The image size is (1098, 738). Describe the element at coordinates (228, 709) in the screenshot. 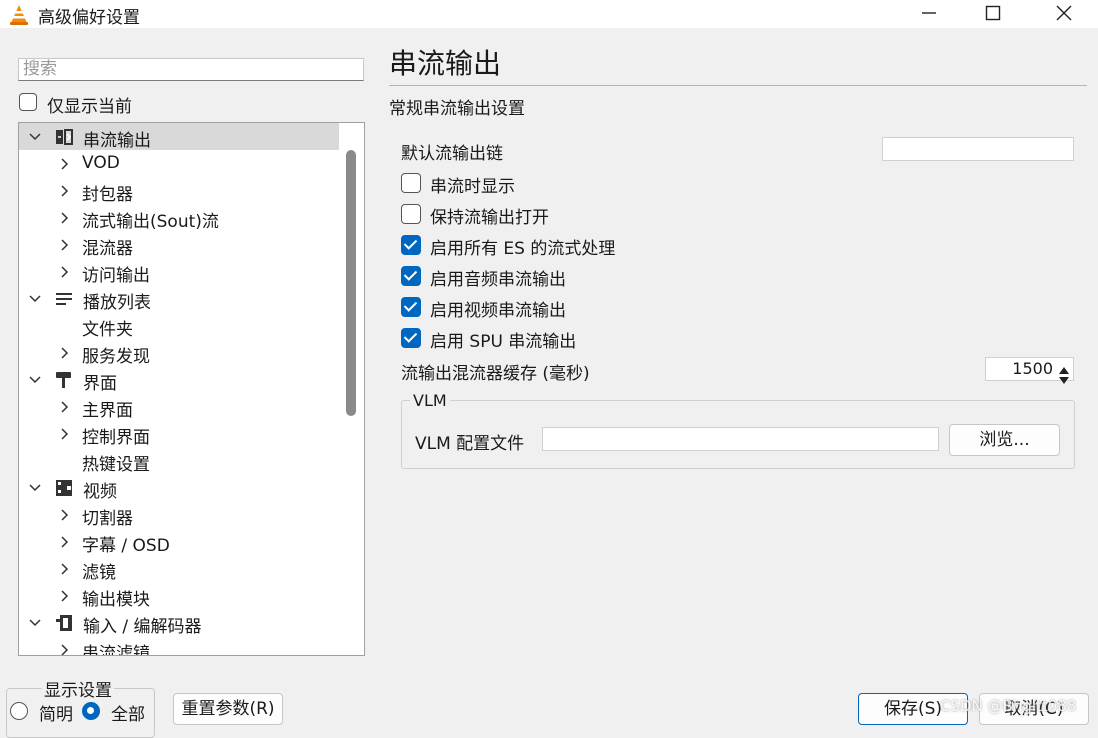

I see `reset-preferences-button: 重置参数(R)` at that location.